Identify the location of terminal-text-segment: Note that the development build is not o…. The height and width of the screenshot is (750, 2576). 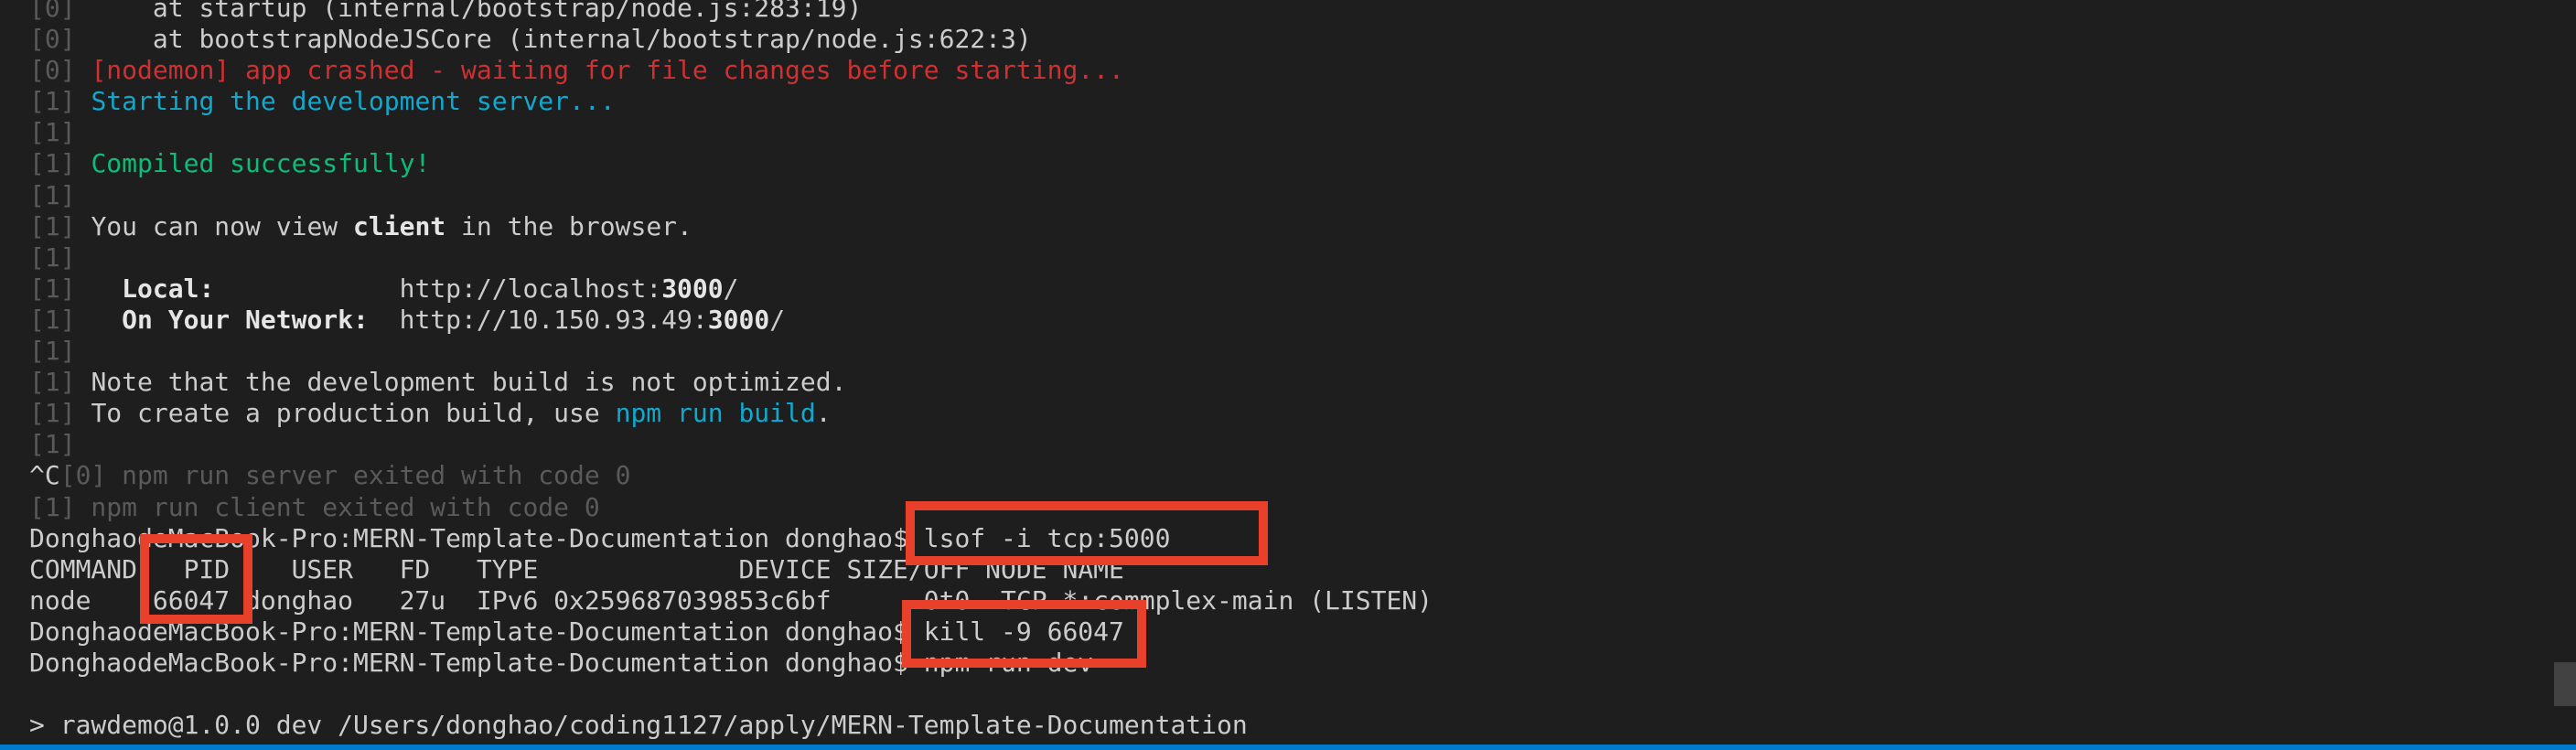
(469, 382).